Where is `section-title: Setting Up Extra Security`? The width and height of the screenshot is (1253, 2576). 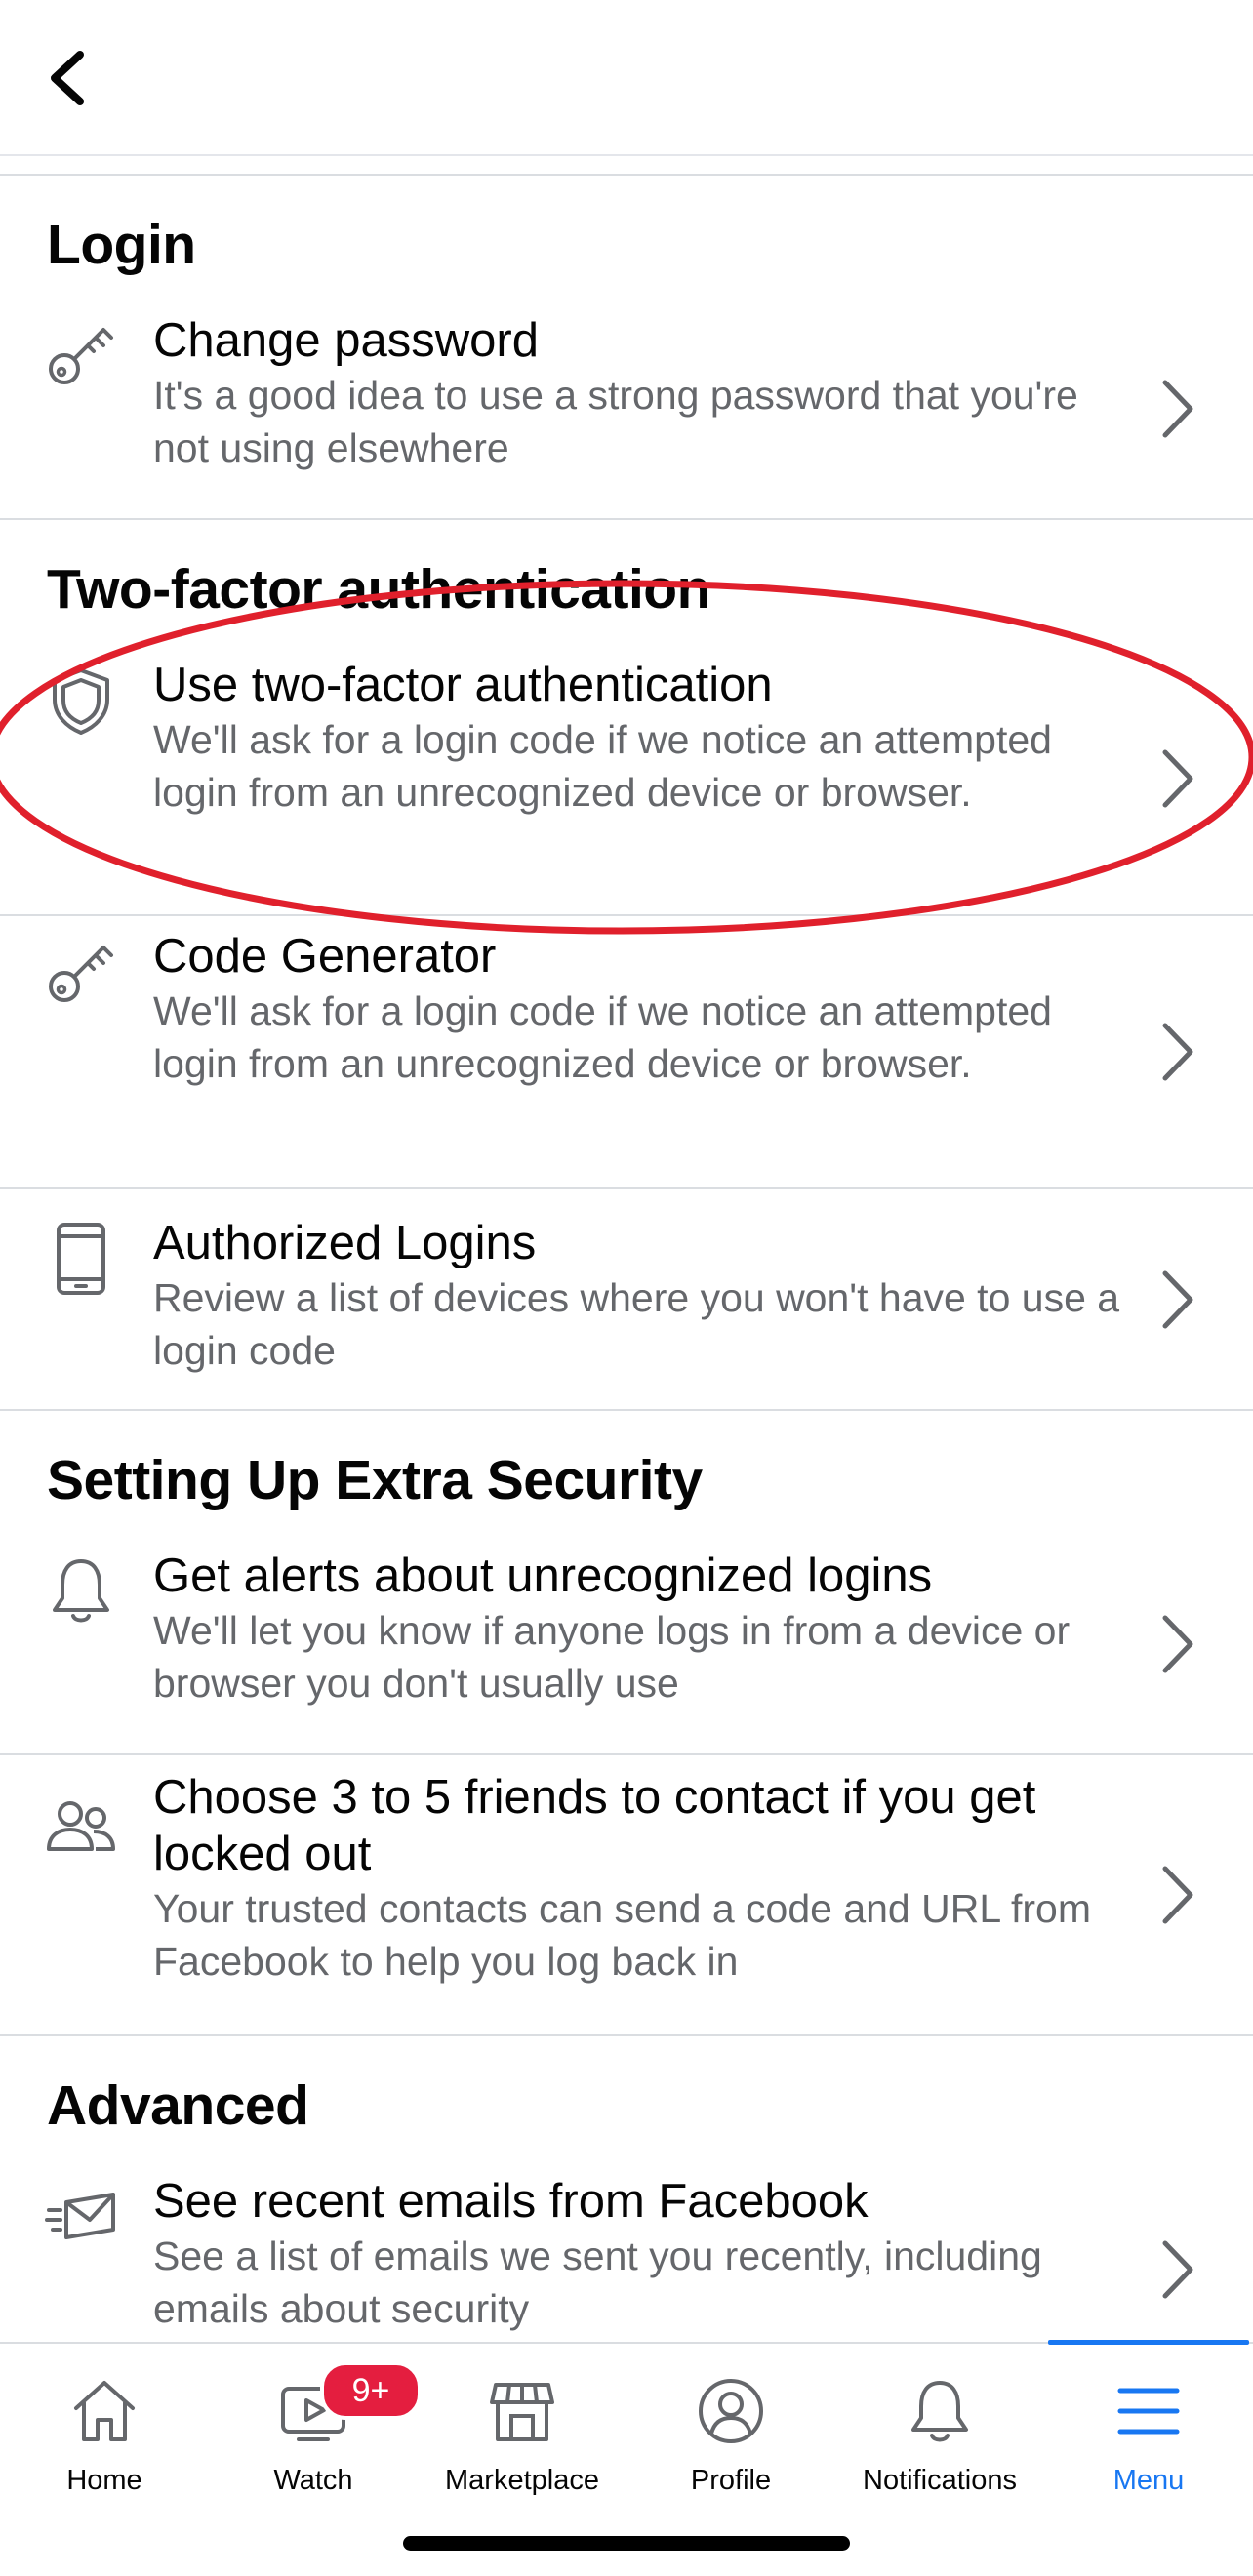 section-title: Setting Up Extra Security is located at coordinates (375, 1480).